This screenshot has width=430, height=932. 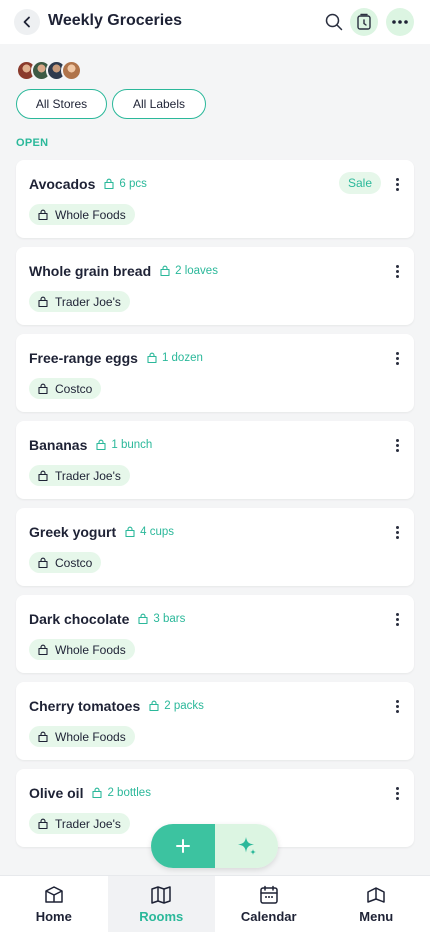 I want to click on sparkle-icon, so click(x=246, y=846).